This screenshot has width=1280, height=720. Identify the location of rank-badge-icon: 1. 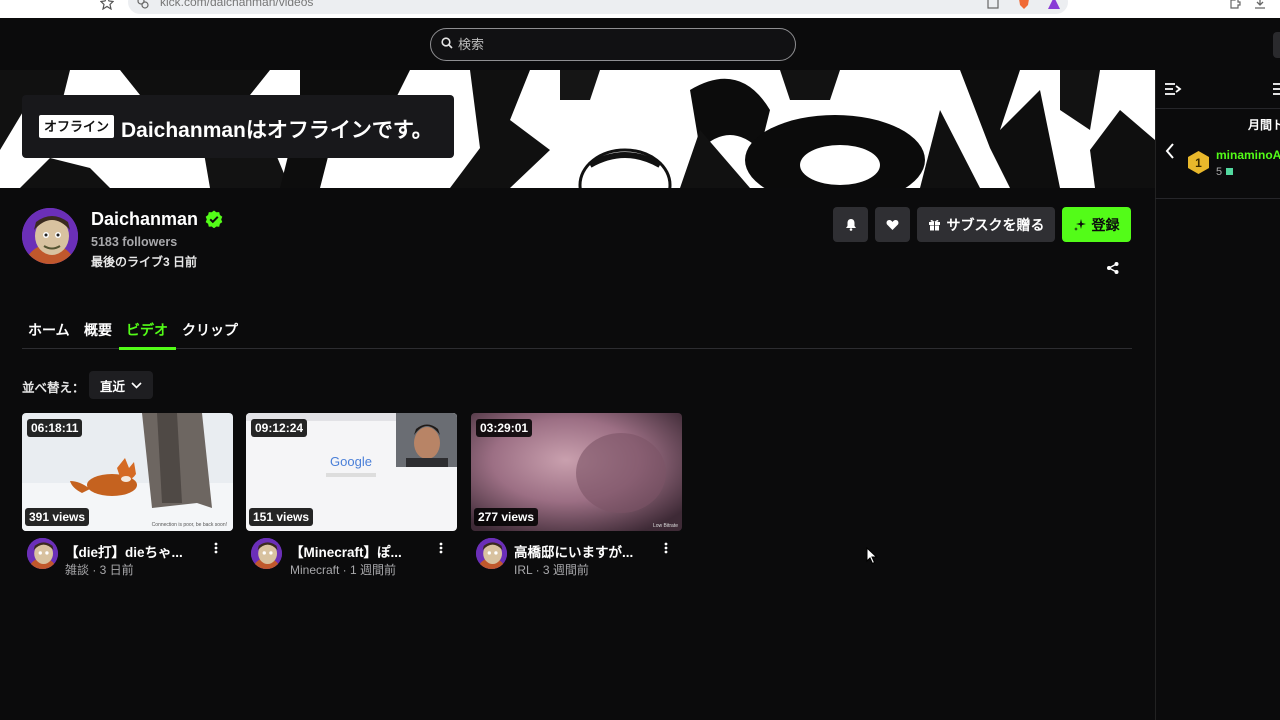
(1198, 162).